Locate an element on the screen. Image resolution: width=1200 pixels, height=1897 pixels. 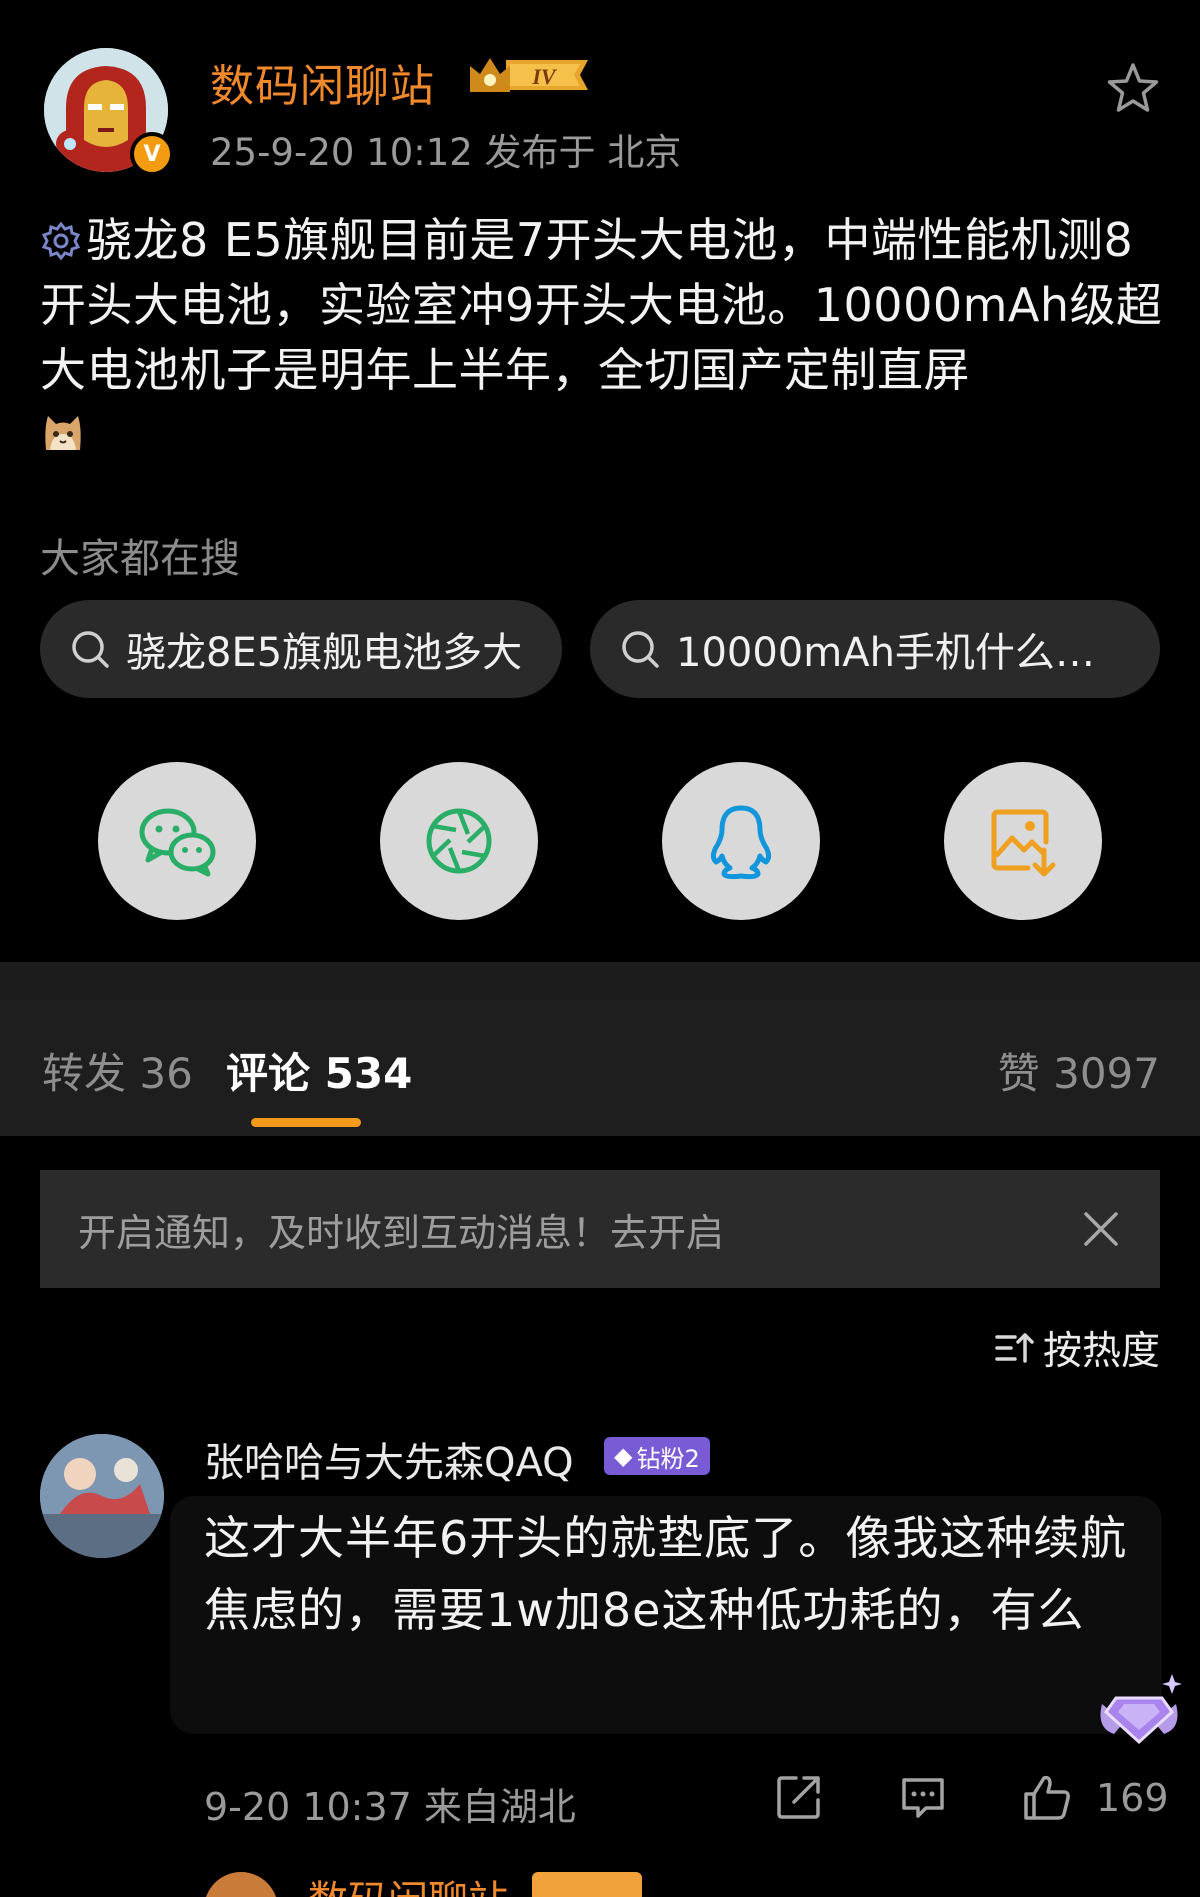
section-divider is located at coordinates (600, 981).